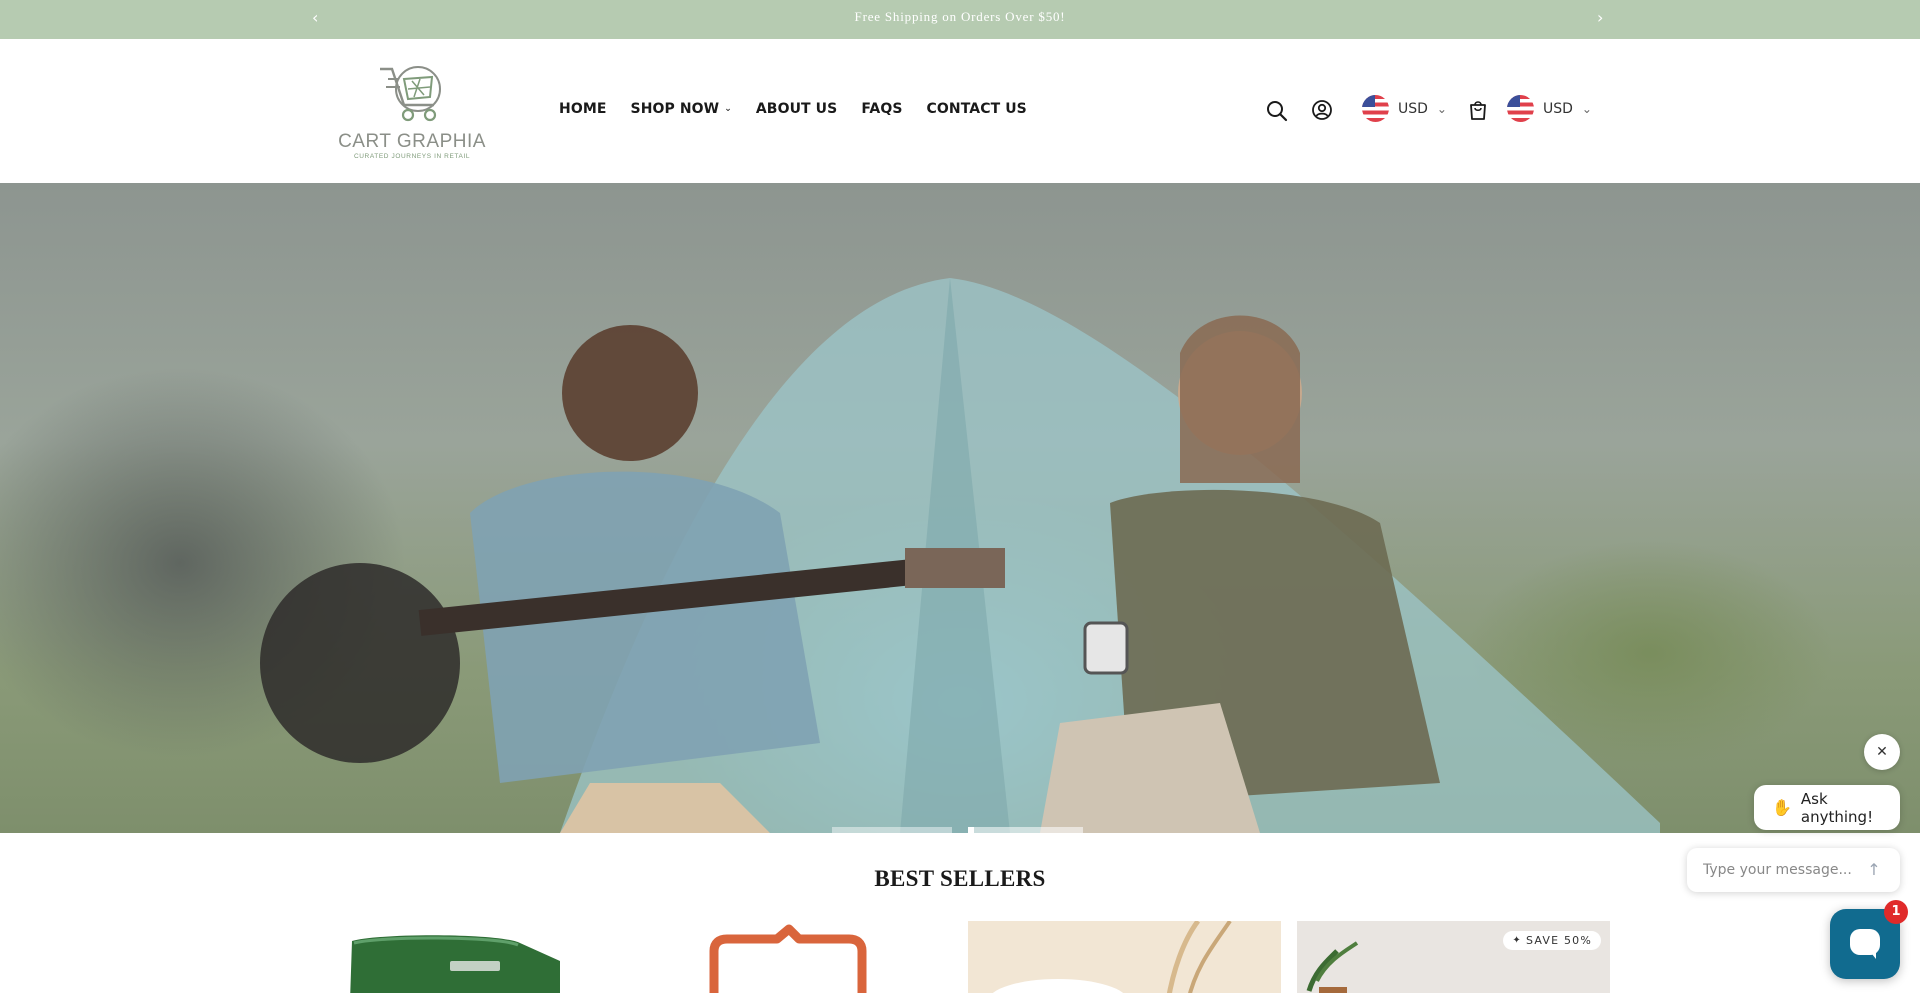 The height and width of the screenshot is (993, 1920). I want to click on orange-rack-product-image, so click(788, 958).